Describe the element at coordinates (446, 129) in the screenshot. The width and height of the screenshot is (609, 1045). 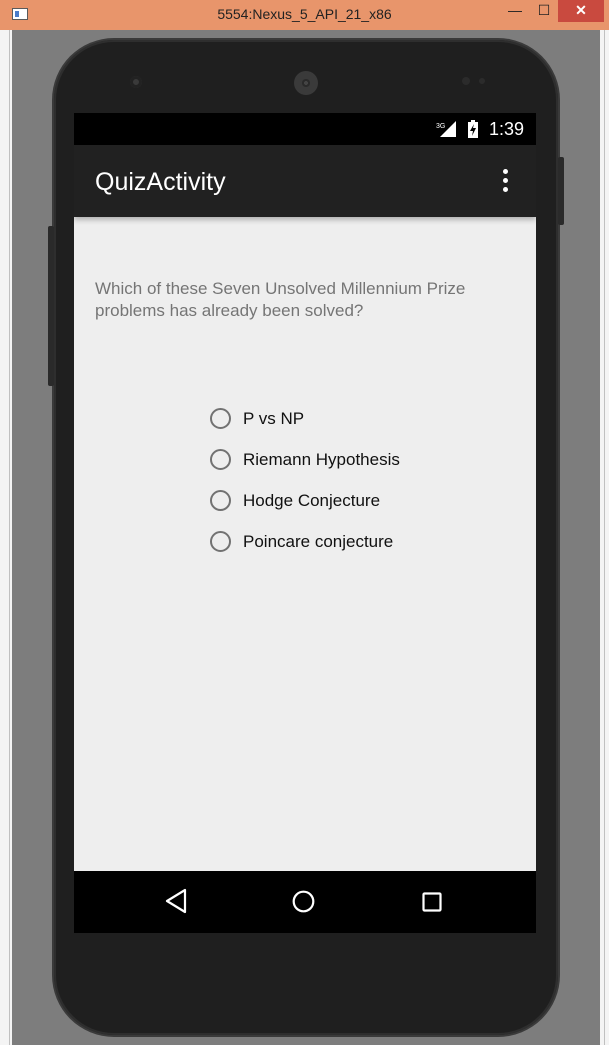
I see `signal-icon: 3G` at that location.